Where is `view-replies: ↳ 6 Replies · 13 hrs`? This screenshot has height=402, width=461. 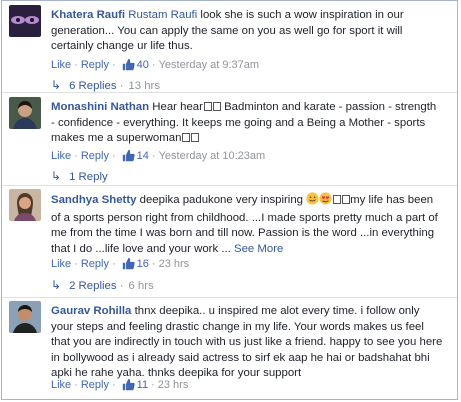
view-replies: ↳ 6 Replies · 13 hrs is located at coordinates (105, 85).